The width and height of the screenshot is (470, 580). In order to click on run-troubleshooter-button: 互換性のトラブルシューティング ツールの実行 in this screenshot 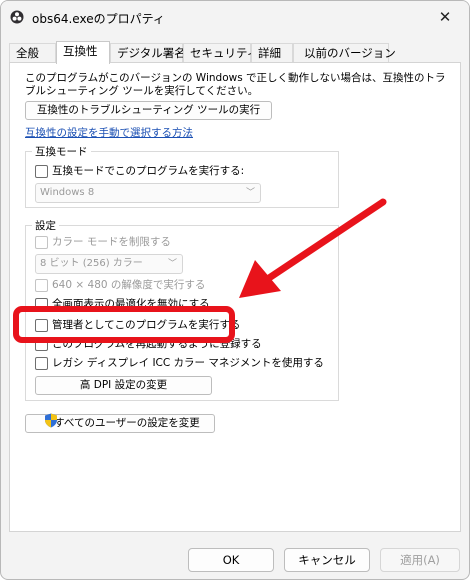, I will do `click(148, 110)`.